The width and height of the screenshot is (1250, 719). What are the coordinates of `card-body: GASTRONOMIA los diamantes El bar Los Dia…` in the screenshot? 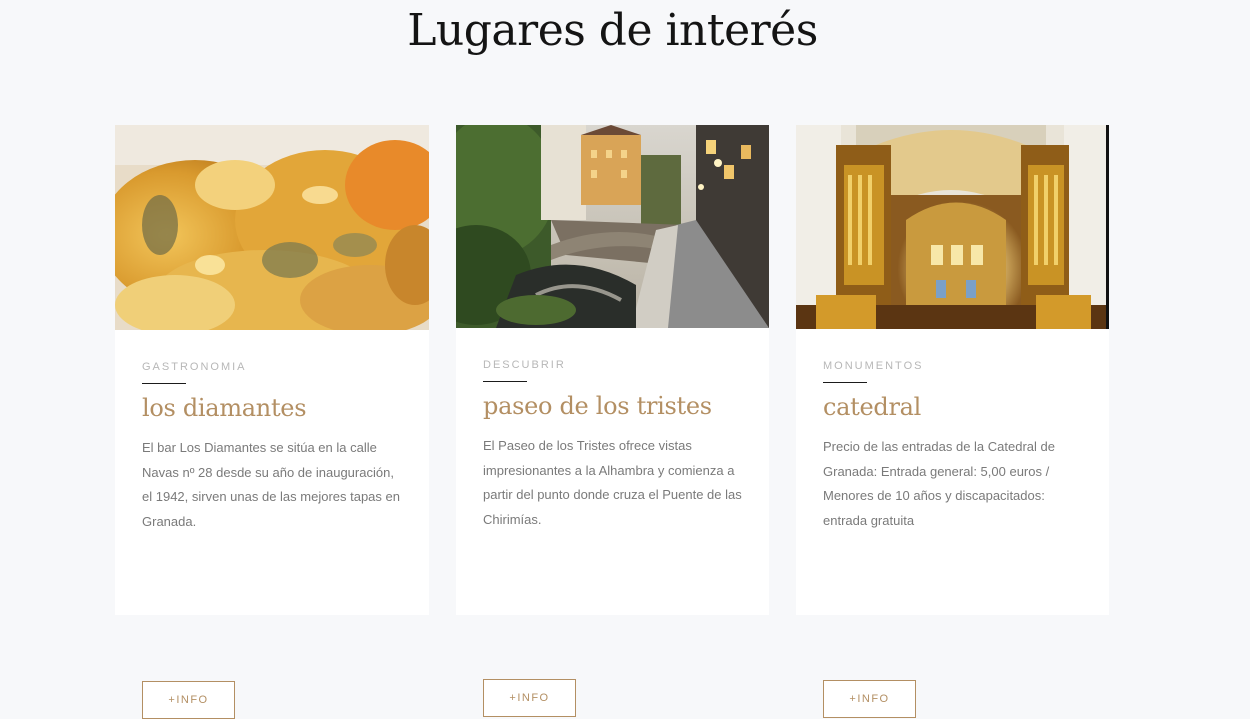 It's located at (272, 539).